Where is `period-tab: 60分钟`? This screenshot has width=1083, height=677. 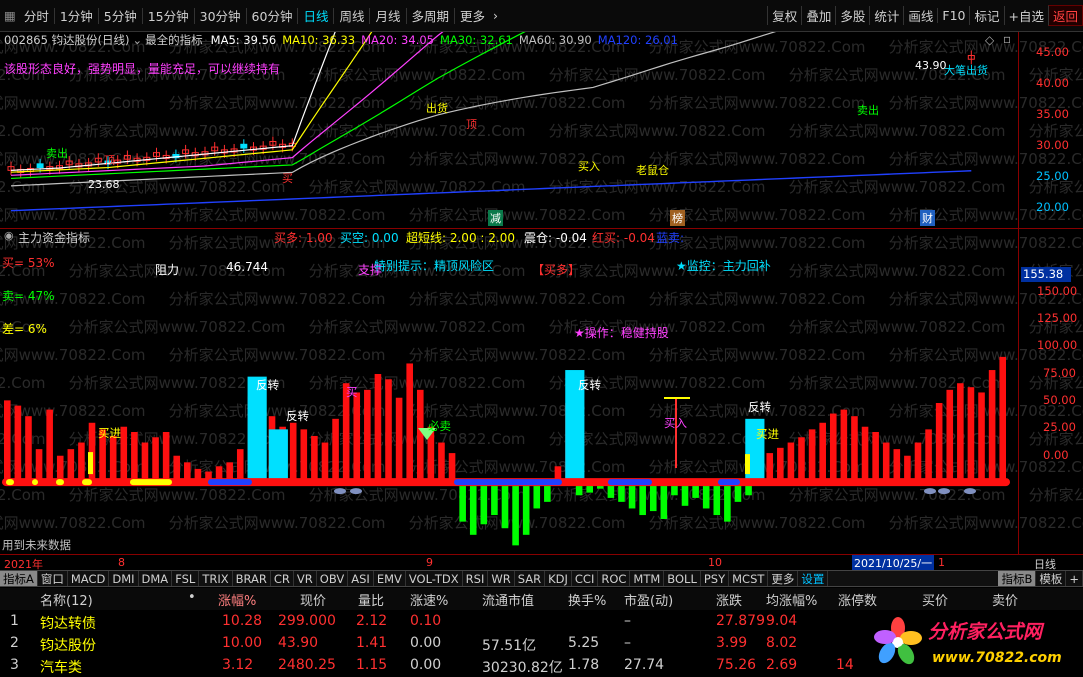
period-tab: 60分钟 is located at coordinates (272, 15).